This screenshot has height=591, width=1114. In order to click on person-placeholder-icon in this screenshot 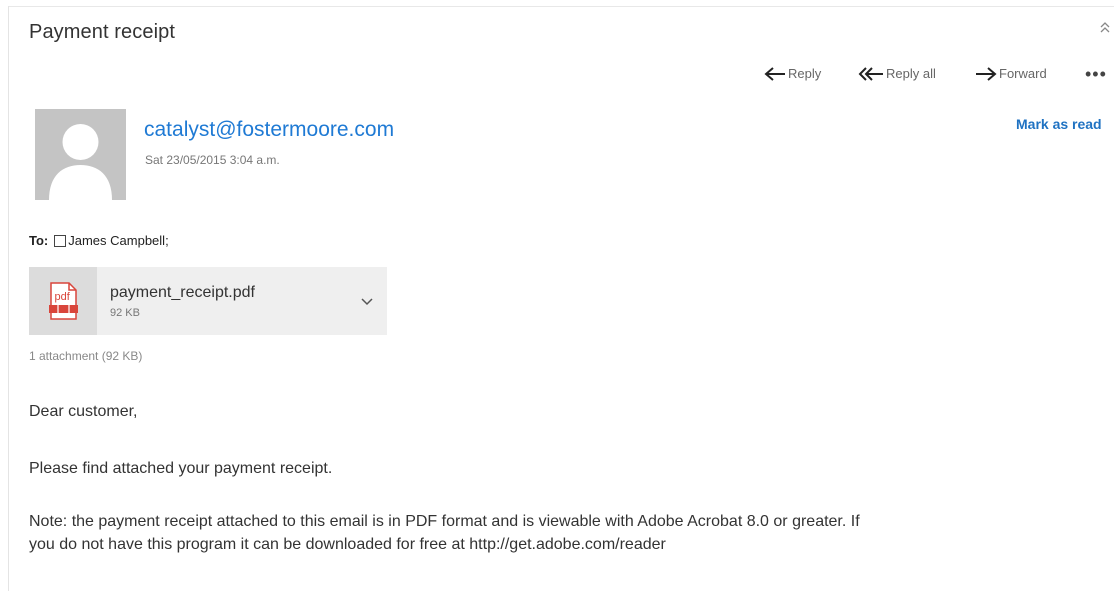, I will do `click(80, 162)`.